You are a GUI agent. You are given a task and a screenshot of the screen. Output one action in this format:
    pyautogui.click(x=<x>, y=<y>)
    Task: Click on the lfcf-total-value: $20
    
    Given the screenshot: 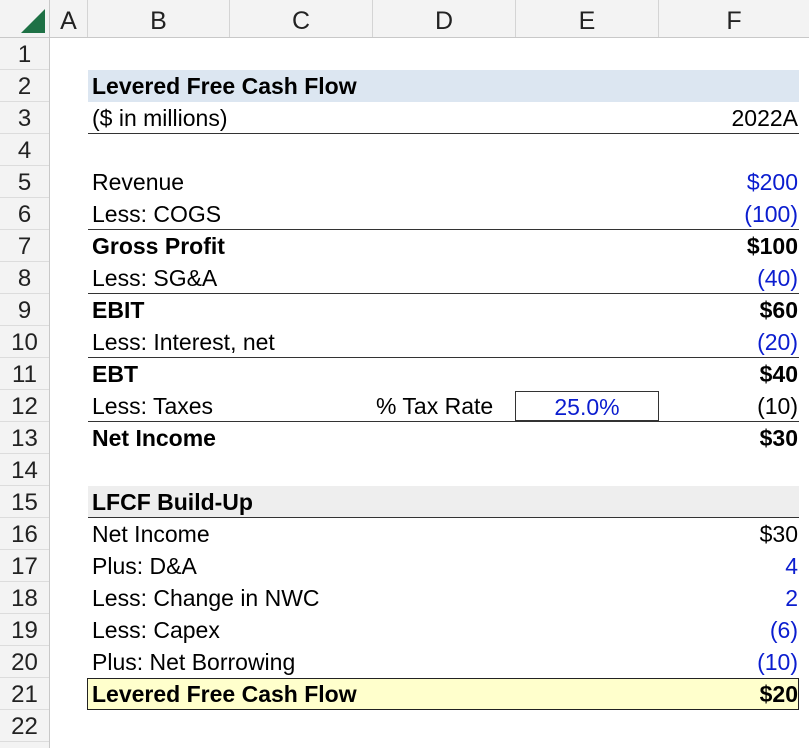 What is the action you would take?
    pyautogui.click(x=729, y=694)
    